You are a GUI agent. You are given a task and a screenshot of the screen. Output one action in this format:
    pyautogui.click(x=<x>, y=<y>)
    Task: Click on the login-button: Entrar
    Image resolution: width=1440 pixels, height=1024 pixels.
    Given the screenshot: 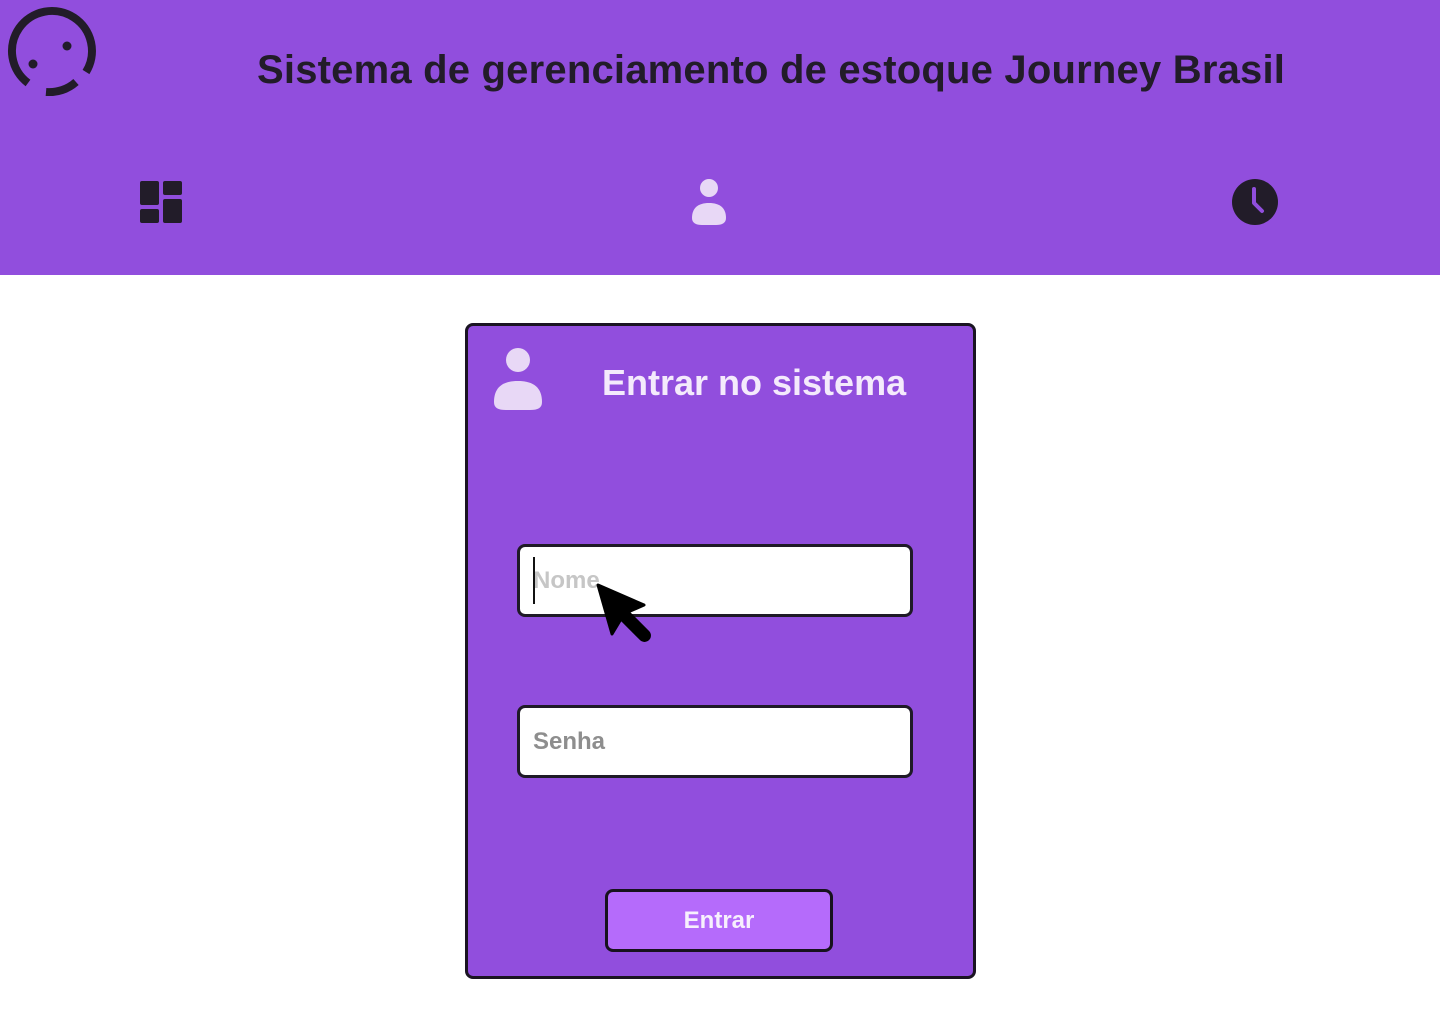 What is the action you would take?
    pyautogui.click(x=719, y=920)
    